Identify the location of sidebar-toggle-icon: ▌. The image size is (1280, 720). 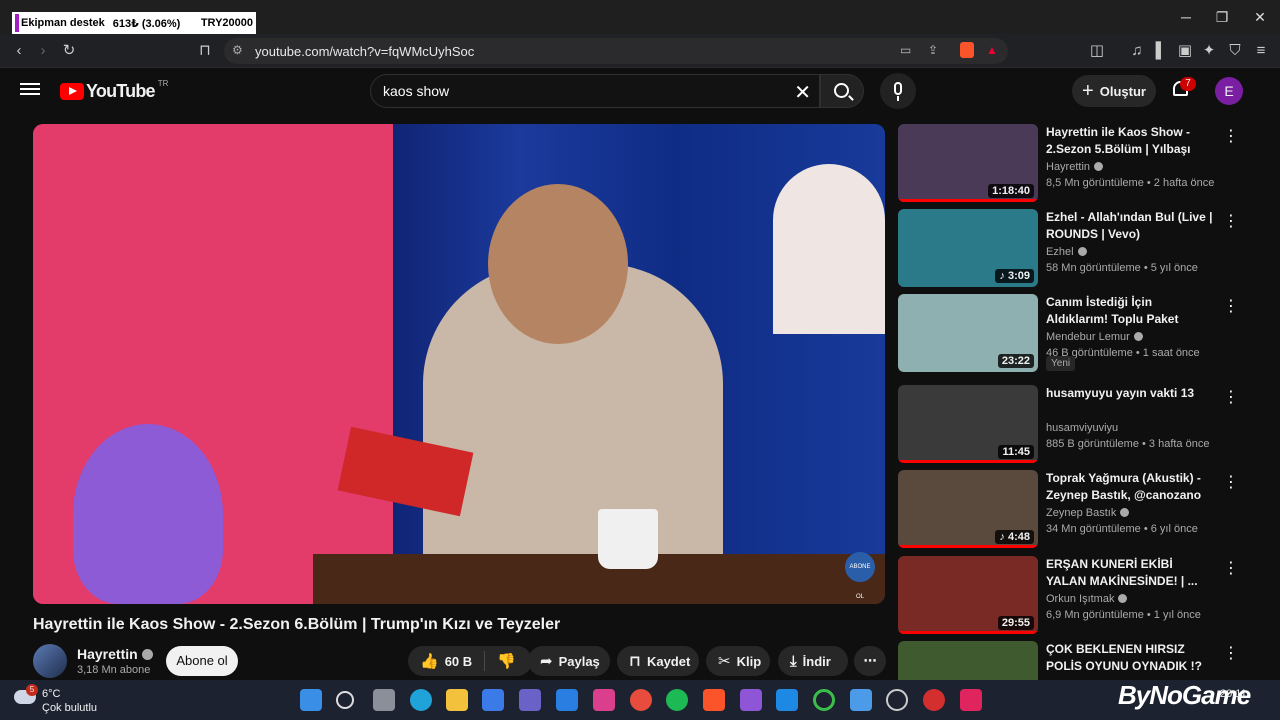
(1161, 51).